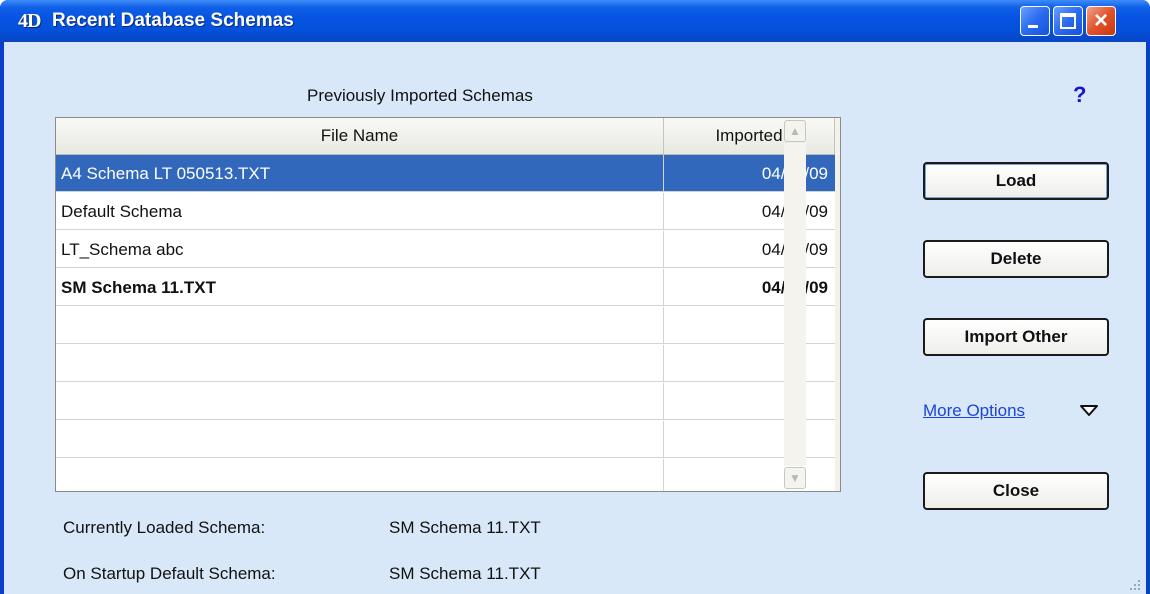 The height and width of the screenshot is (594, 1150). What do you see at coordinates (749, 136) in the screenshot?
I see `column-header-imported: Imported` at bounding box center [749, 136].